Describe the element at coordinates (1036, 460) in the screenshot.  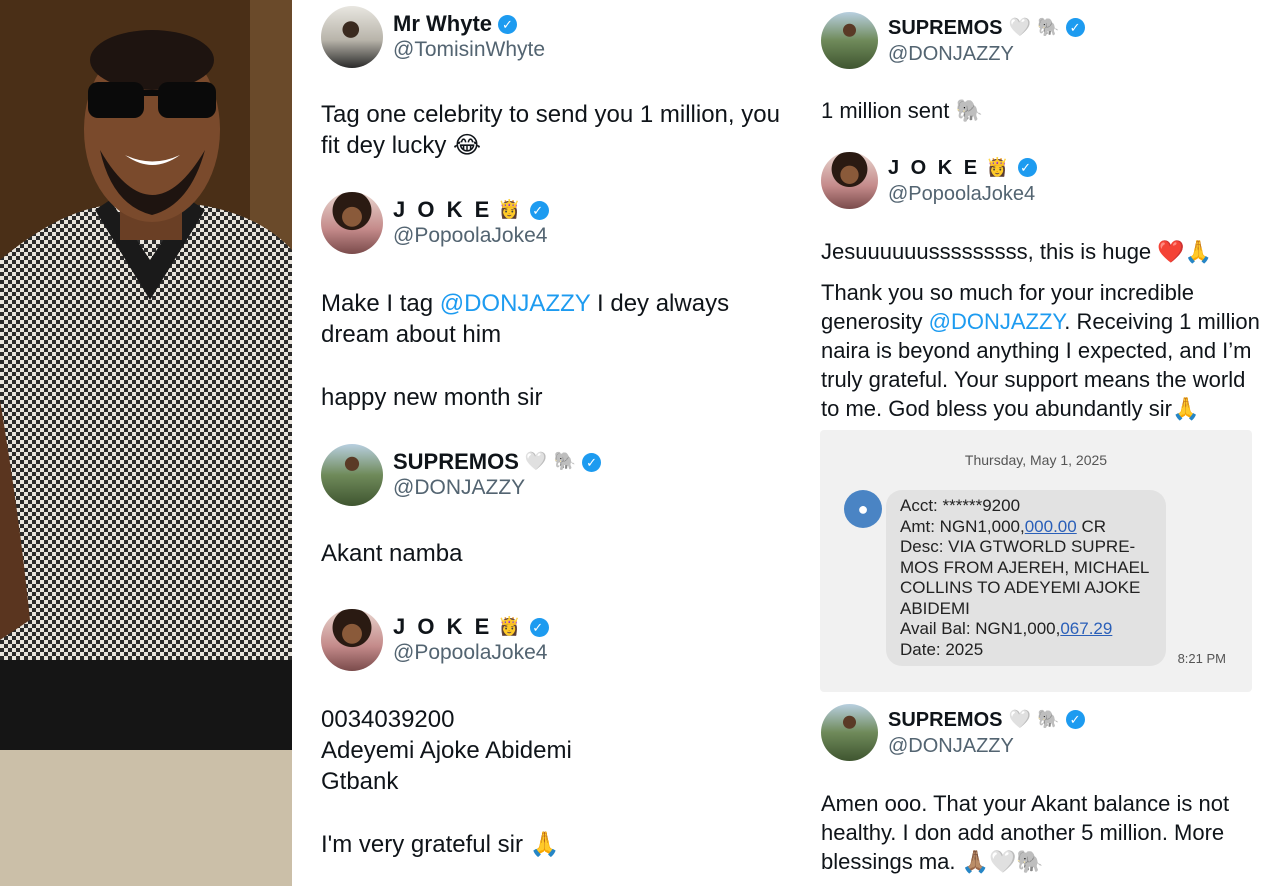
I see `sms-date: Thursday, May 1, 2025` at that location.